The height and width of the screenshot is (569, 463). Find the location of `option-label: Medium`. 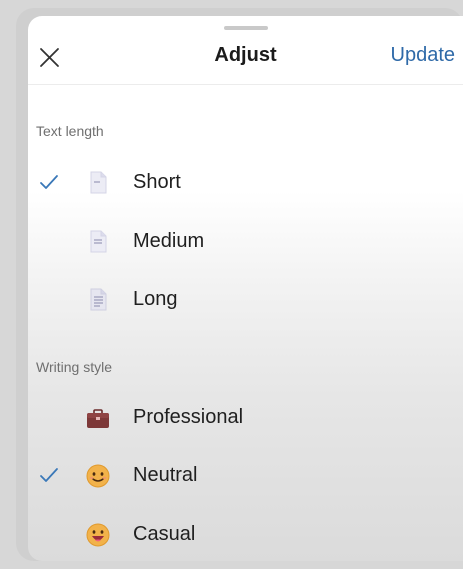

option-label: Medium is located at coordinates (169, 241).